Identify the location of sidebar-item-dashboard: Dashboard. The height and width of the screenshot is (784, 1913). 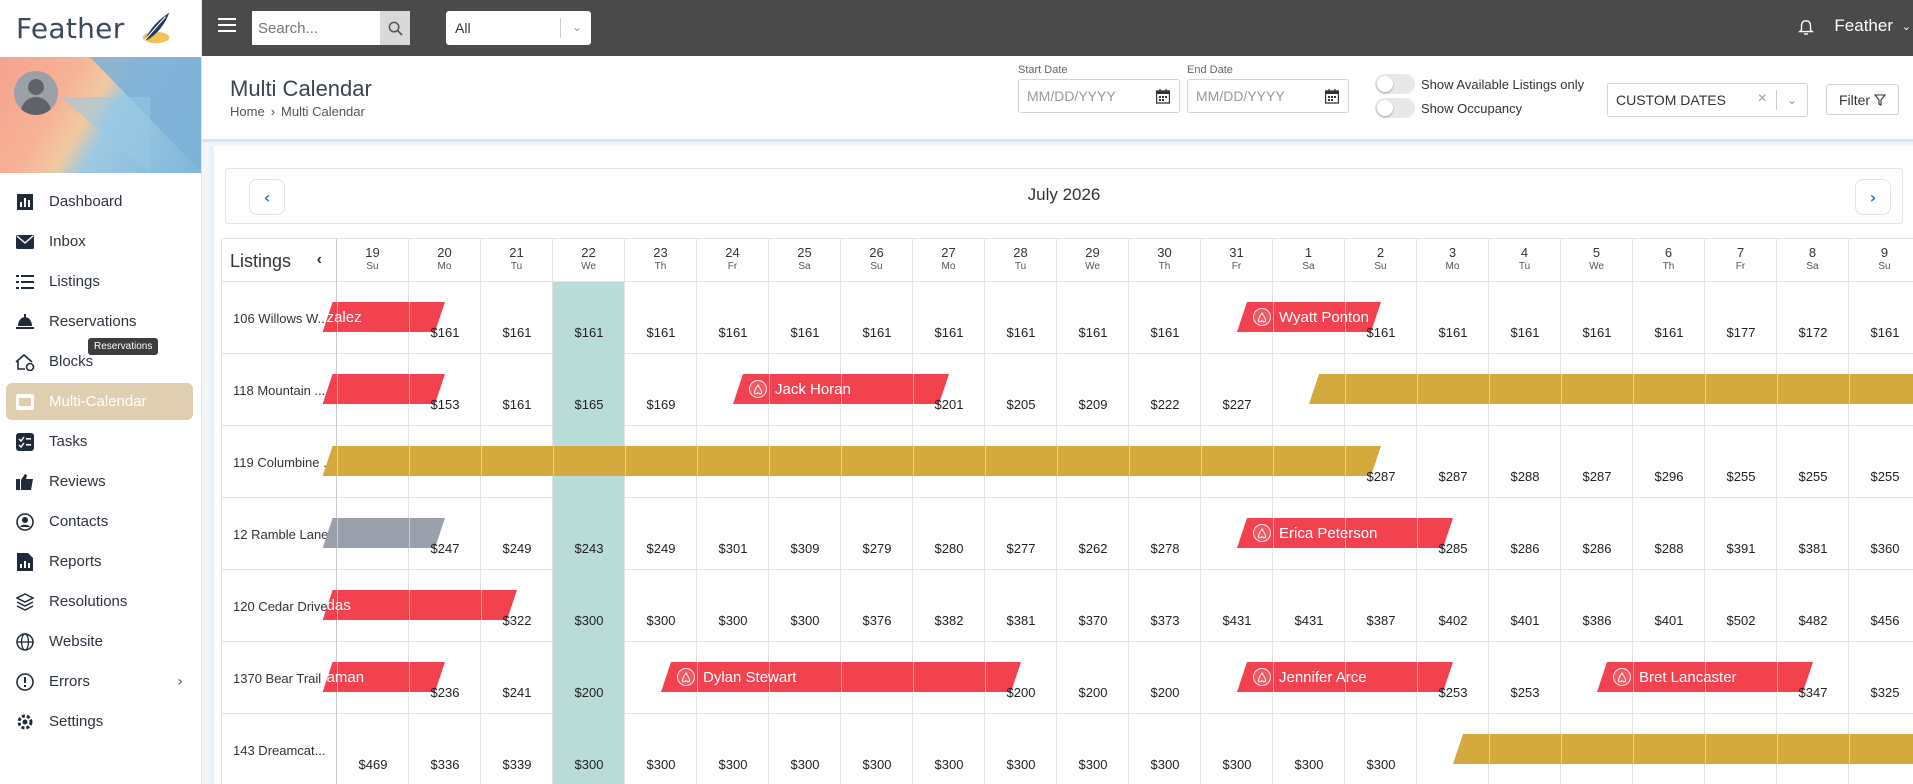
(99, 201).